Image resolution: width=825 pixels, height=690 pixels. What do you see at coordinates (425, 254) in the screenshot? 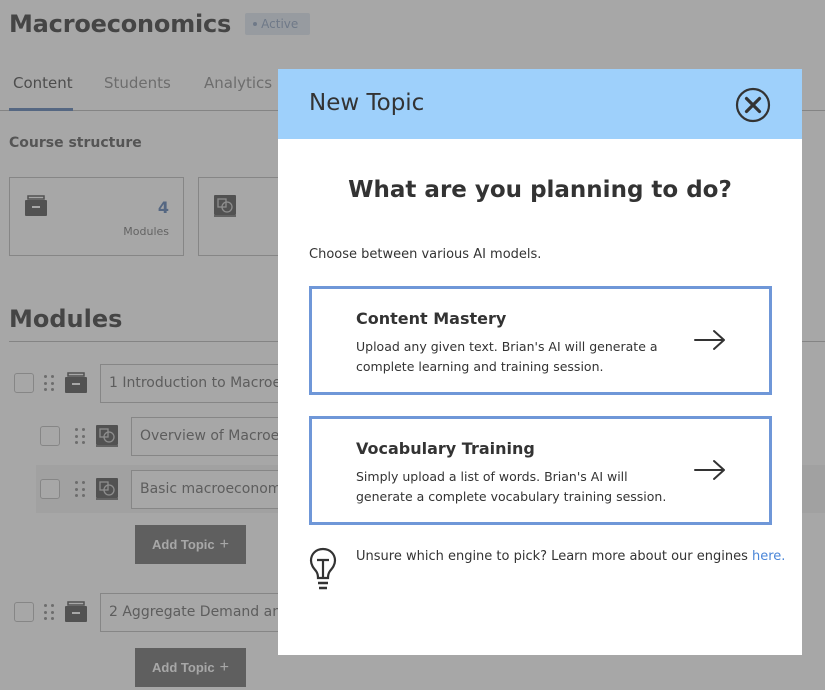
I see `modal-subtitle: Choose between various AI models.` at bounding box center [425, 254].